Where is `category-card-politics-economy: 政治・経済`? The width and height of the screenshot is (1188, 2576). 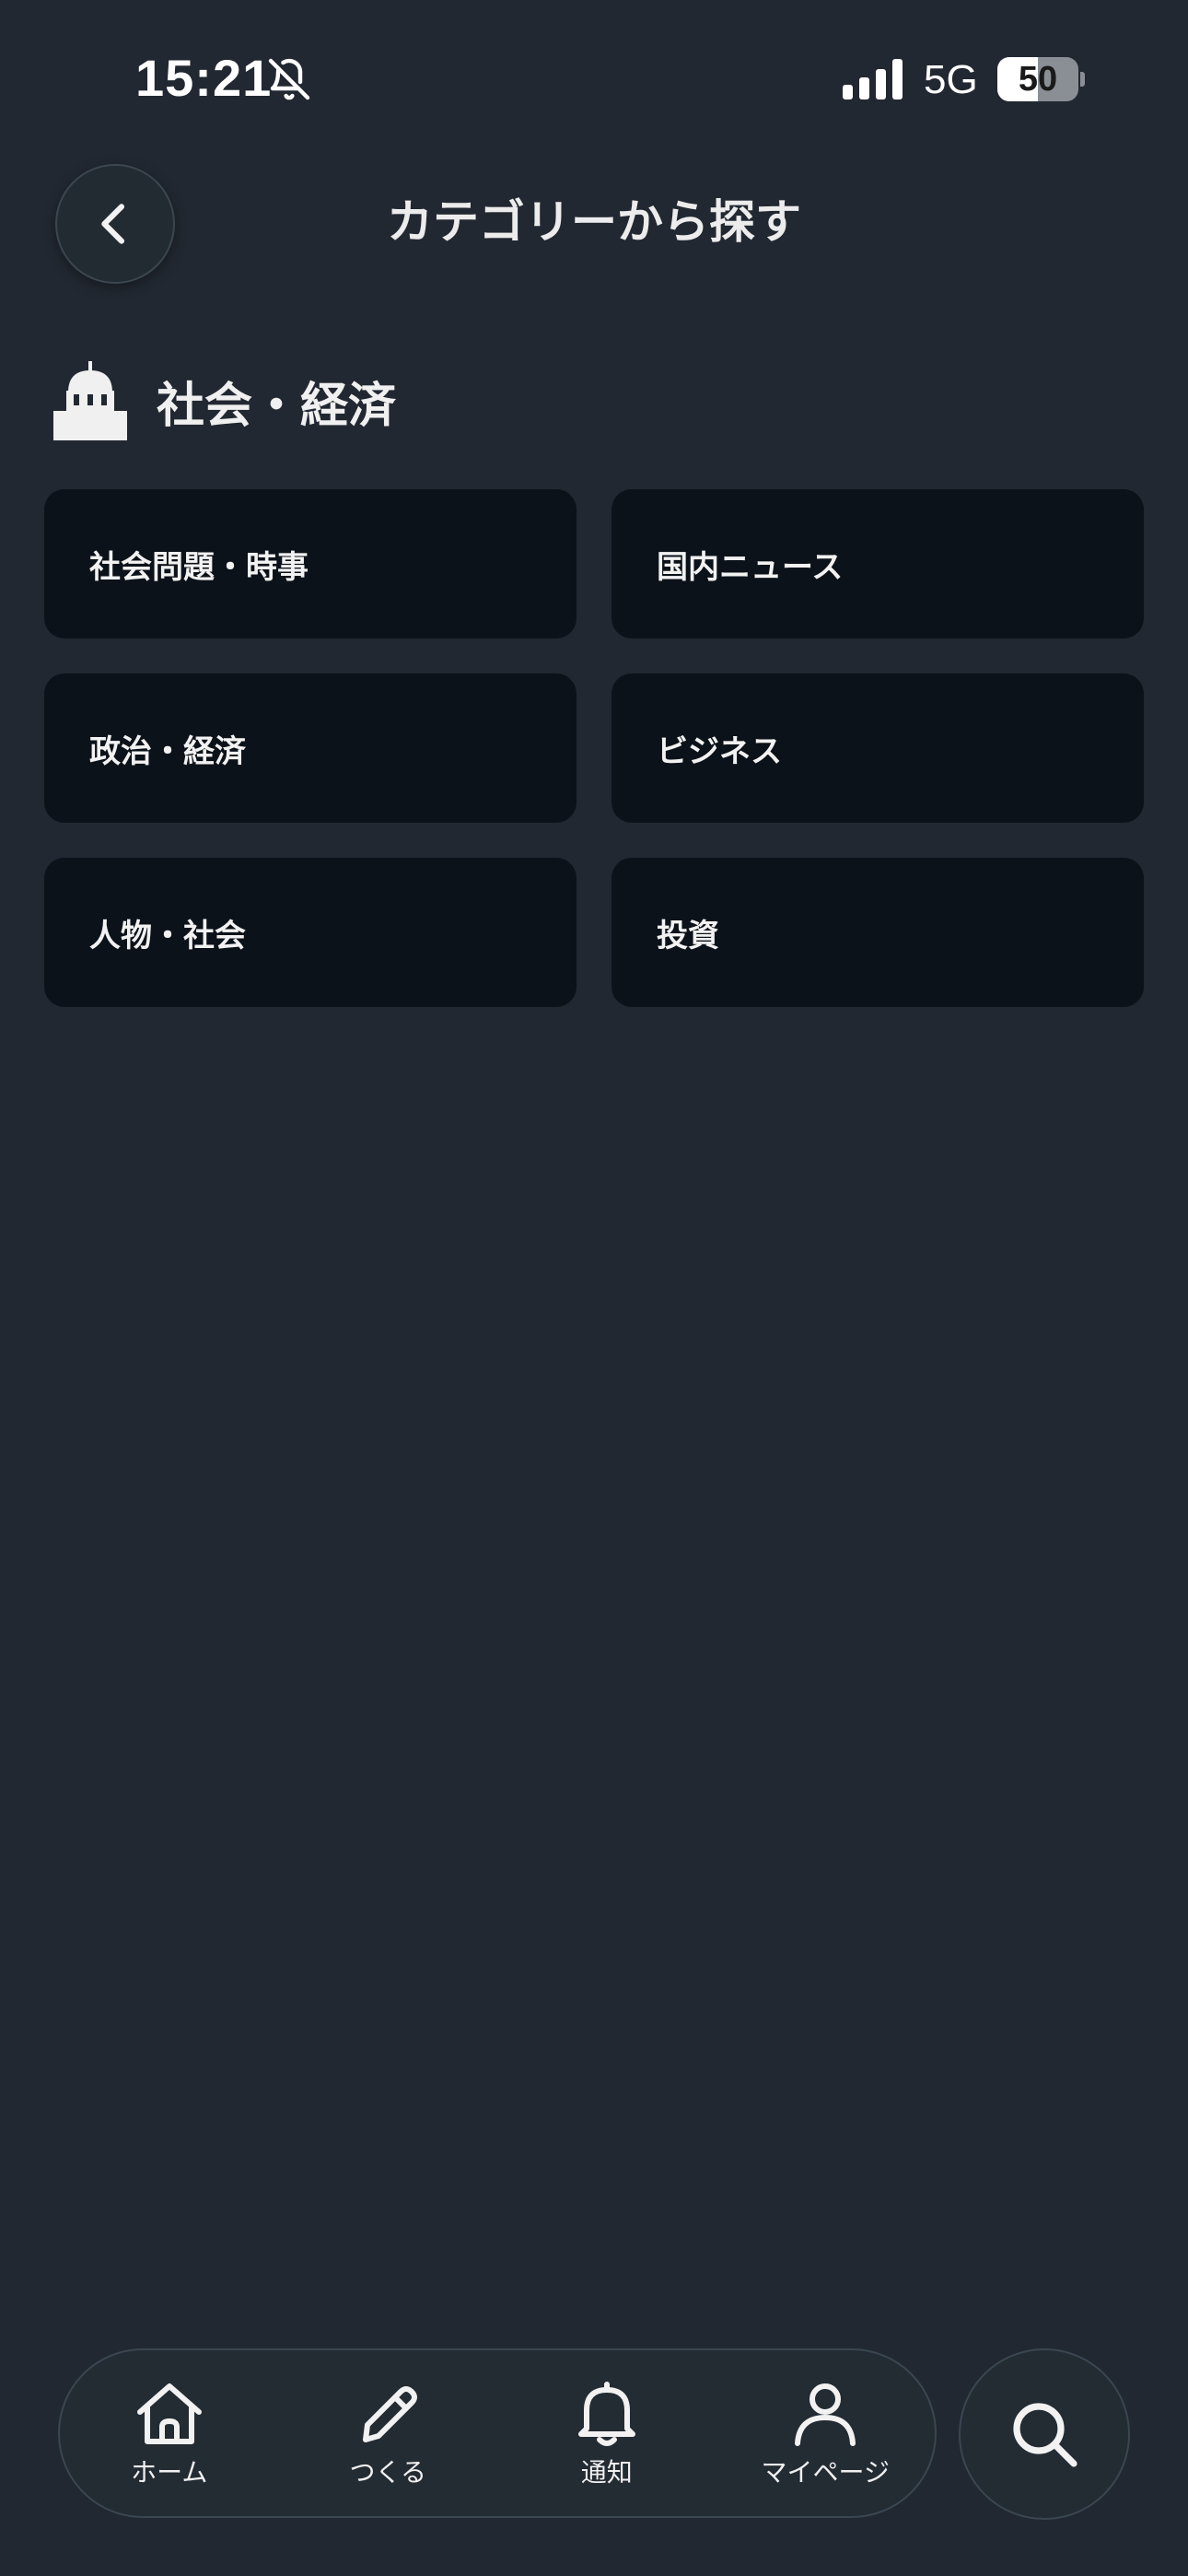 category-card-politics-economy: 政治・経済 is located at coordinates (311, 748).